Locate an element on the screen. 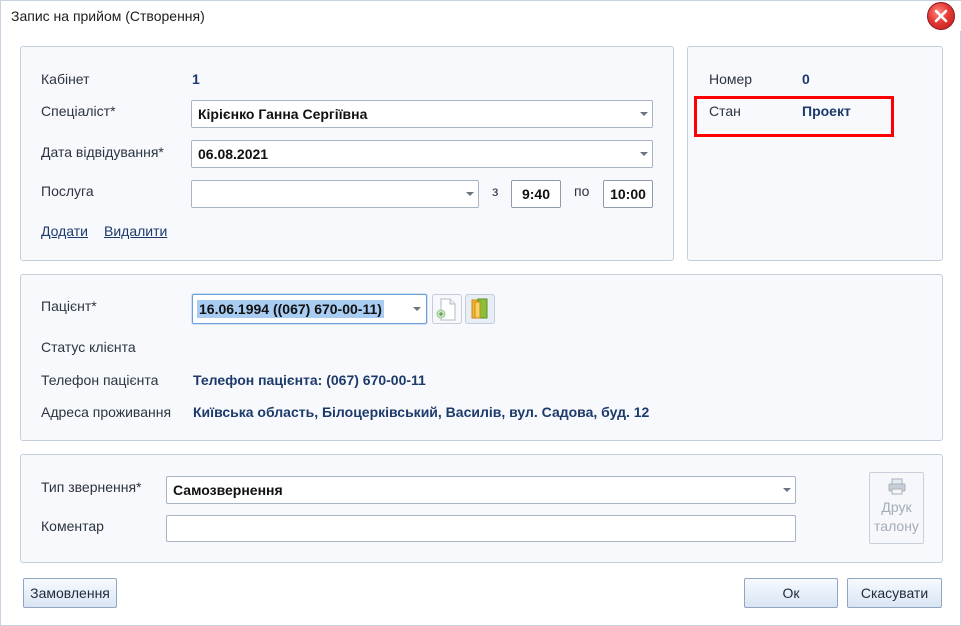  specialist-label: Спеціаліст* is located at coordinates (78, 111).